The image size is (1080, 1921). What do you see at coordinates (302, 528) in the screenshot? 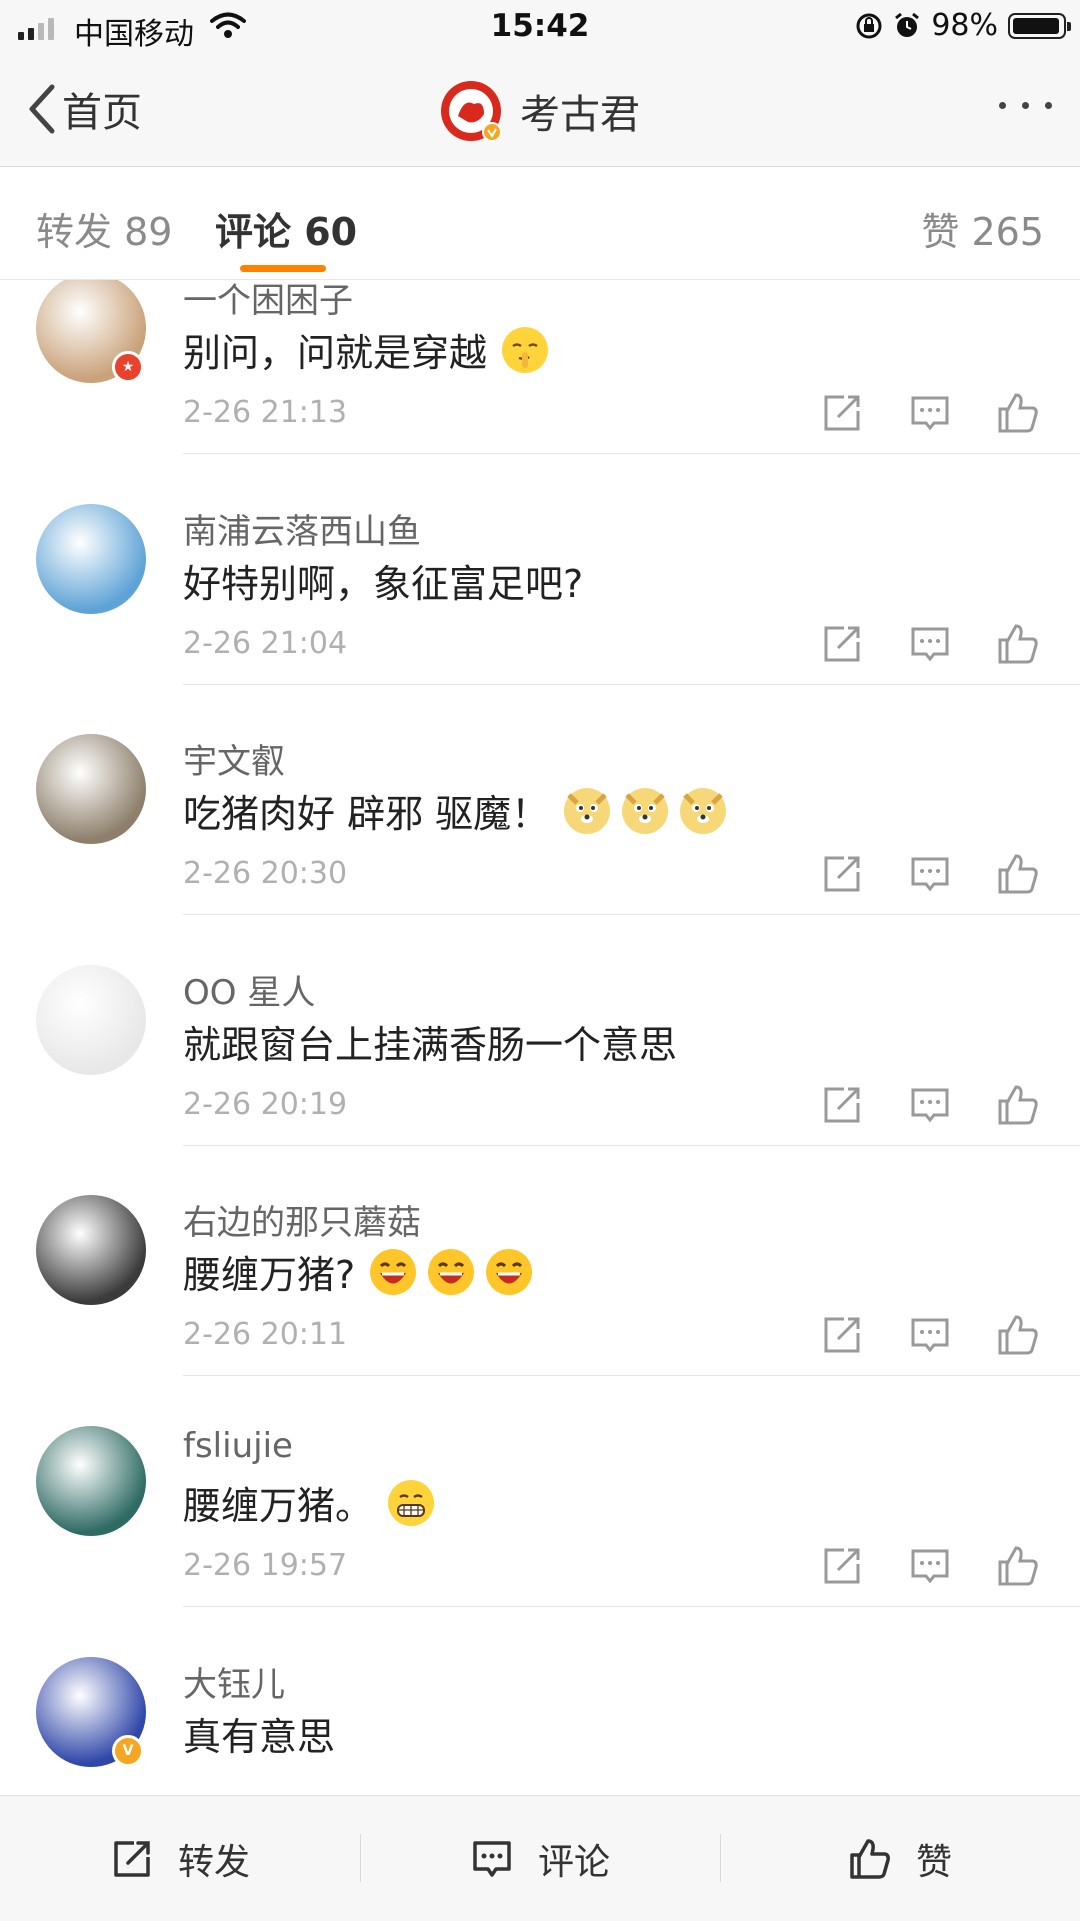
I see `comment-username: 南浦云落西山鱼` at bounding box center [302, 528].